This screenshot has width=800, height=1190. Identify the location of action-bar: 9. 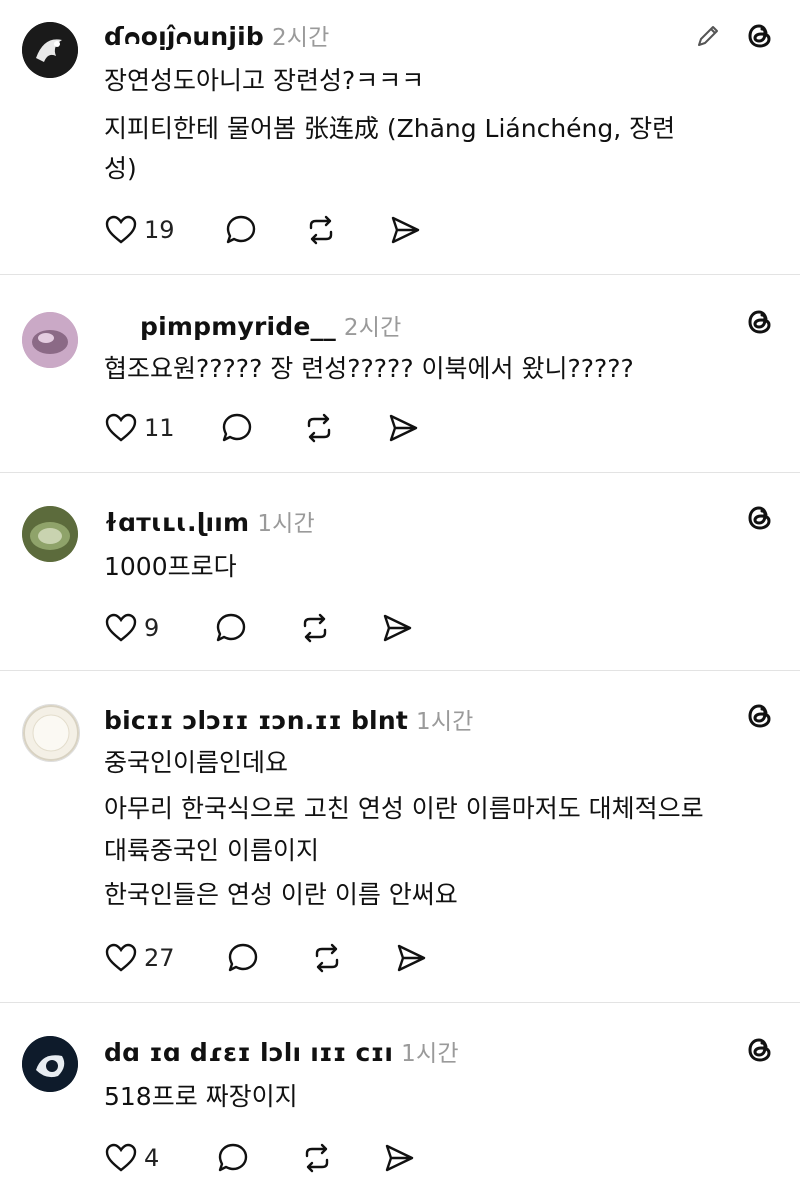
(284, 628).